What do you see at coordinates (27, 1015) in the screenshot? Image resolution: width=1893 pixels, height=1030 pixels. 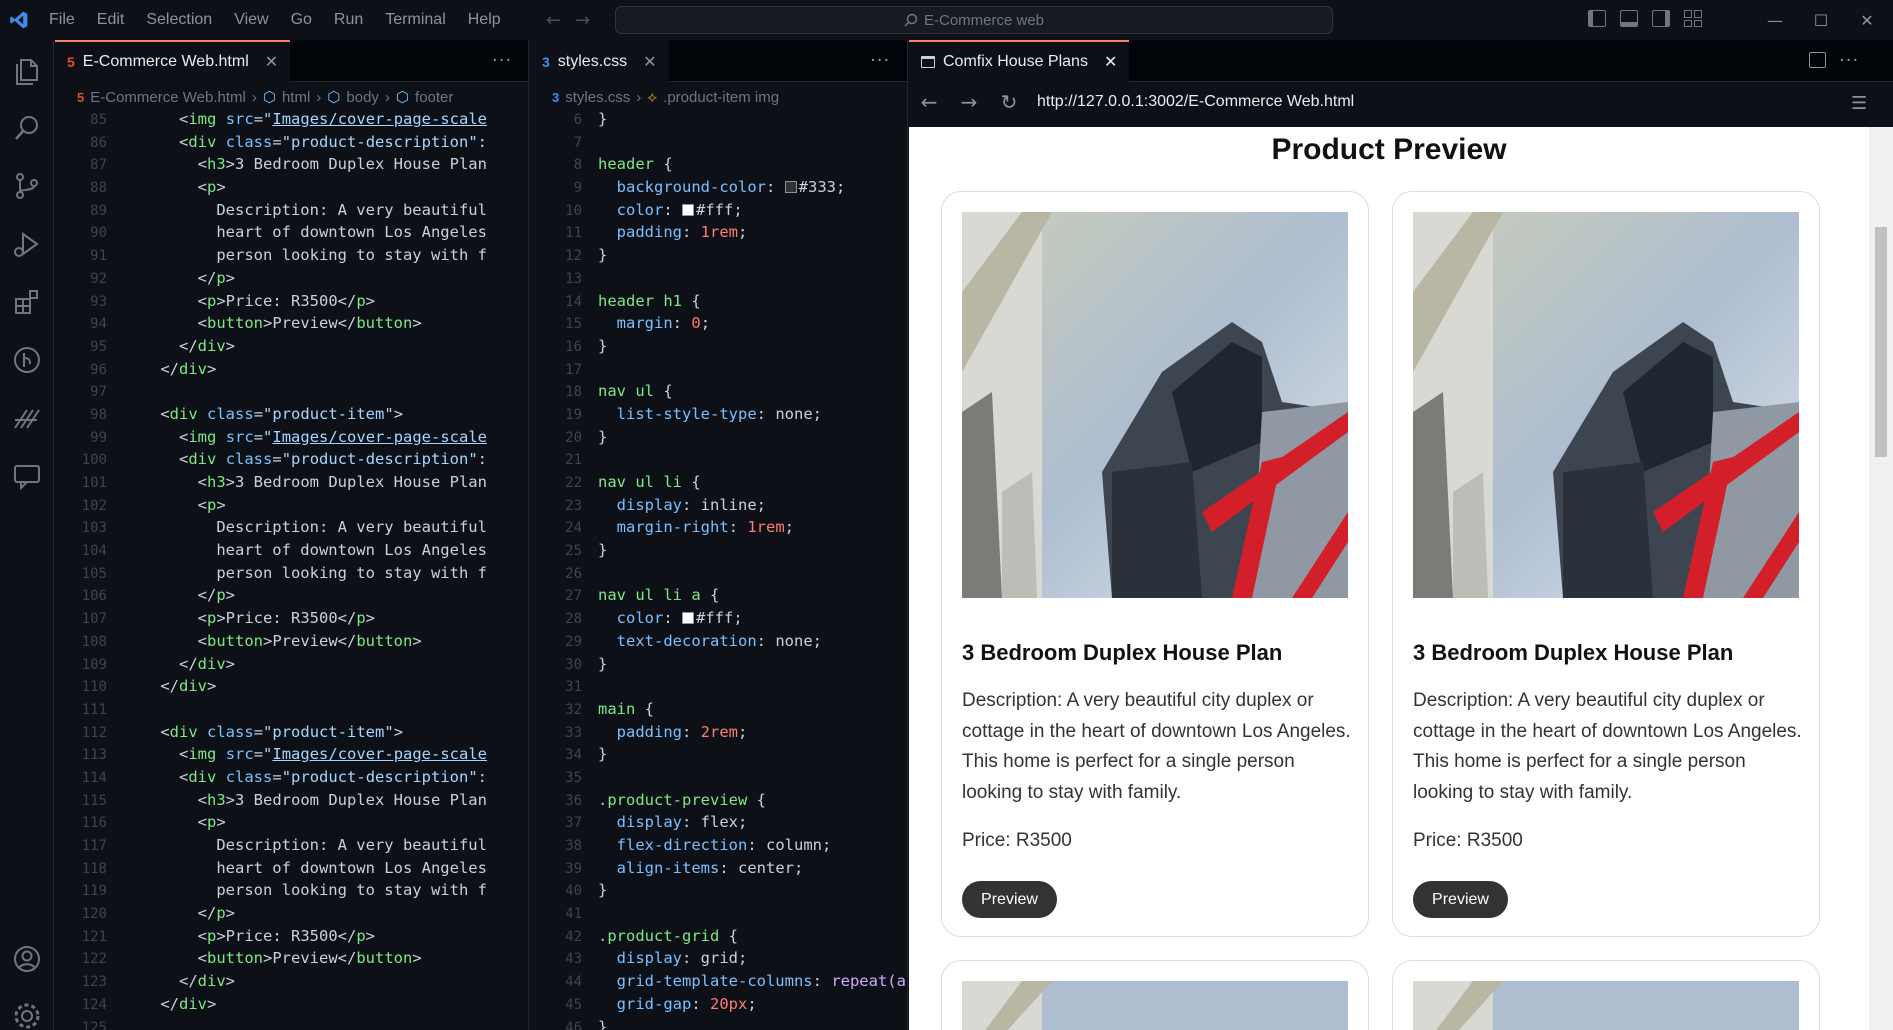 I see `settings-gear-icon` at bounding box center [27, 1015].